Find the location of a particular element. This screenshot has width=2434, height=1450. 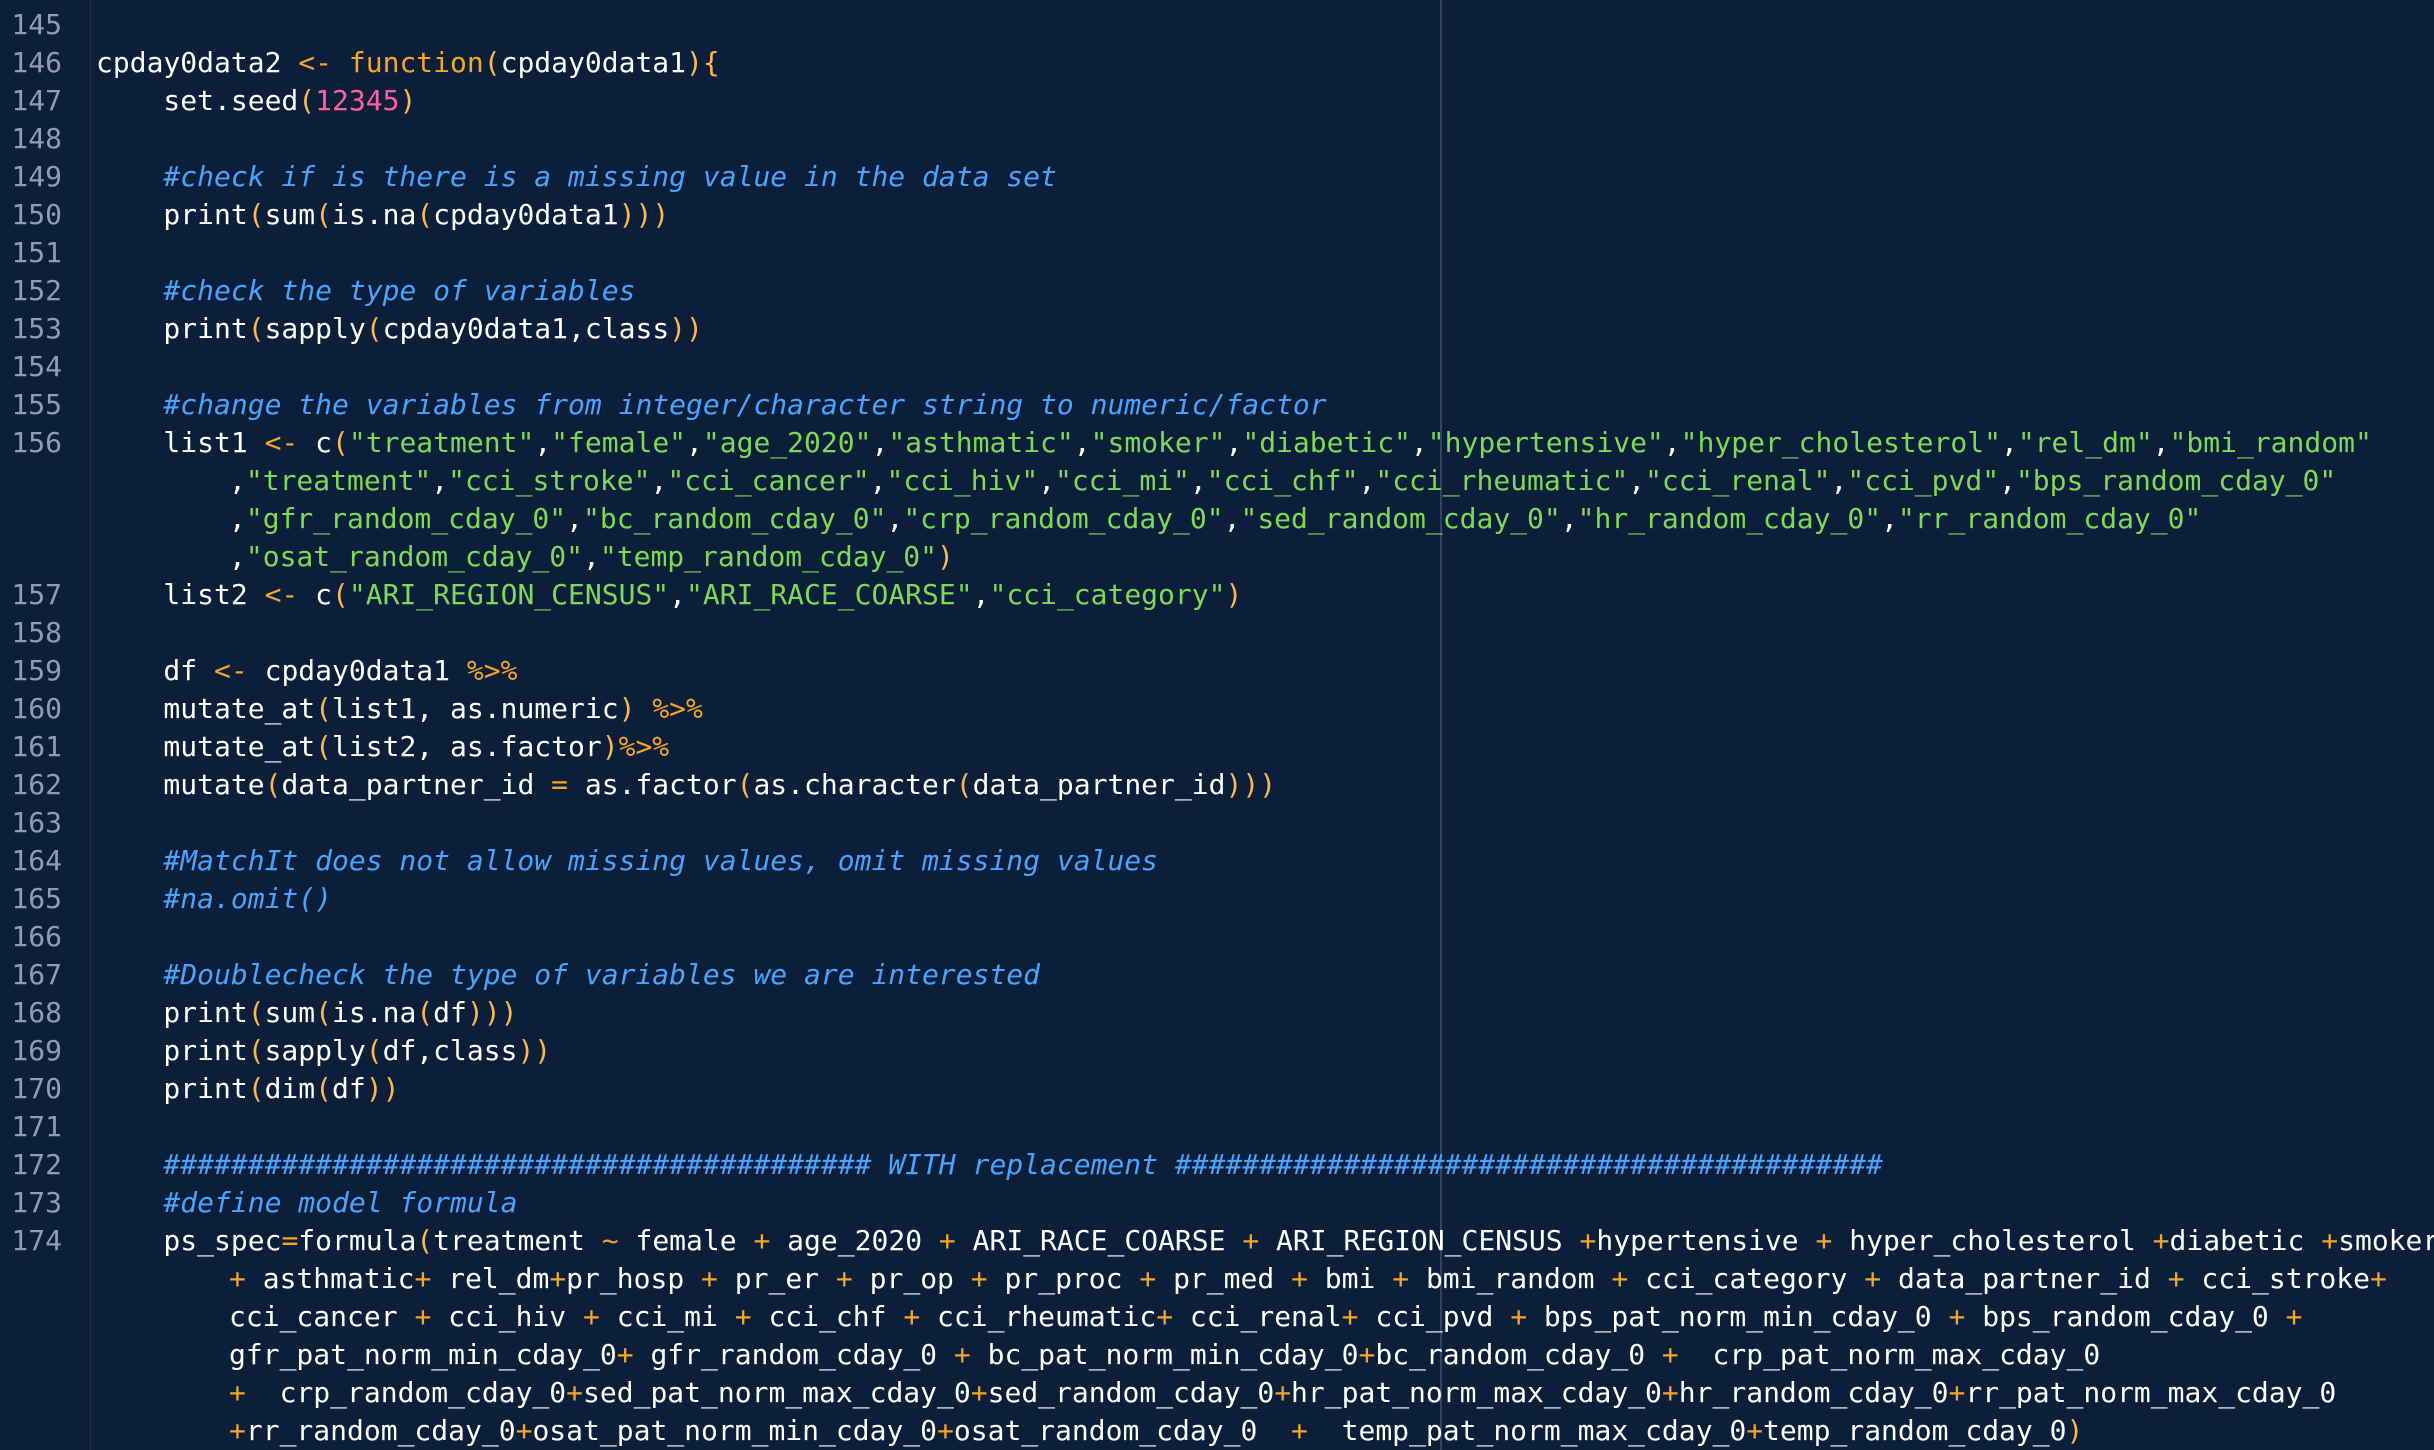

code-token: "crp_random_cday_0" is located at coordinates (1063, 518).